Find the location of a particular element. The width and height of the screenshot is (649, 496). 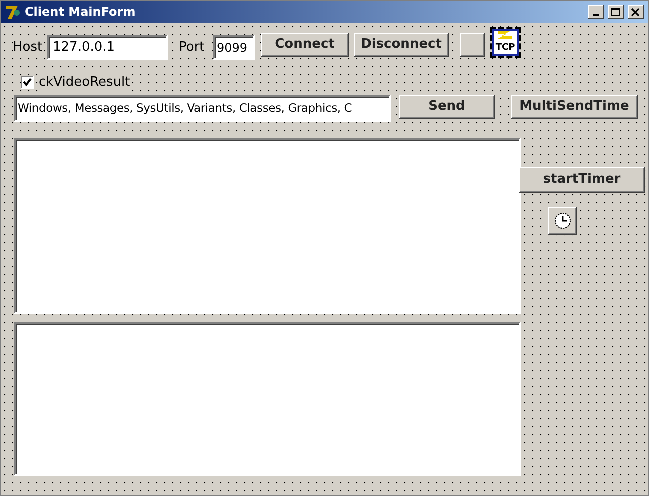

host-field: 127.0.0.1 is located at coordinates (107, 47).